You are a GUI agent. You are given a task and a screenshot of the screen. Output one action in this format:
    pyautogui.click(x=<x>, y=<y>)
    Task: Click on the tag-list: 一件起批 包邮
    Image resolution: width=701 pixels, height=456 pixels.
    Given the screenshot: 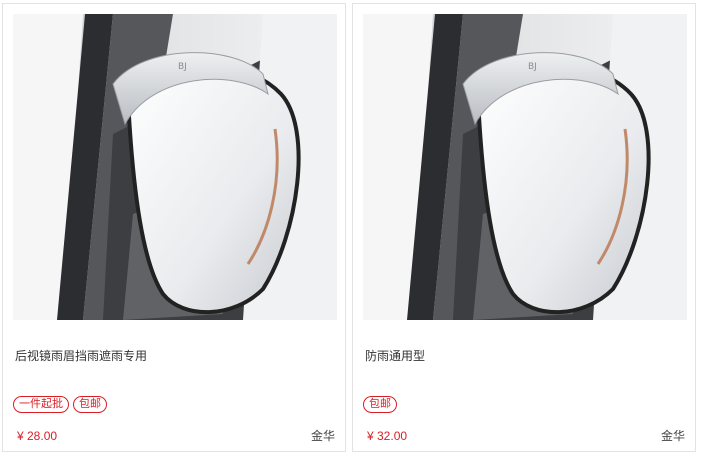 What is the action you would take?
    pyautogui.click(x=60, y=404)
    